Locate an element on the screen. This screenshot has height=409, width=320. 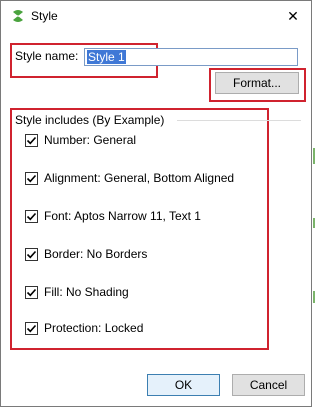
dialog-title: Style is located at coordinates (44, 16).